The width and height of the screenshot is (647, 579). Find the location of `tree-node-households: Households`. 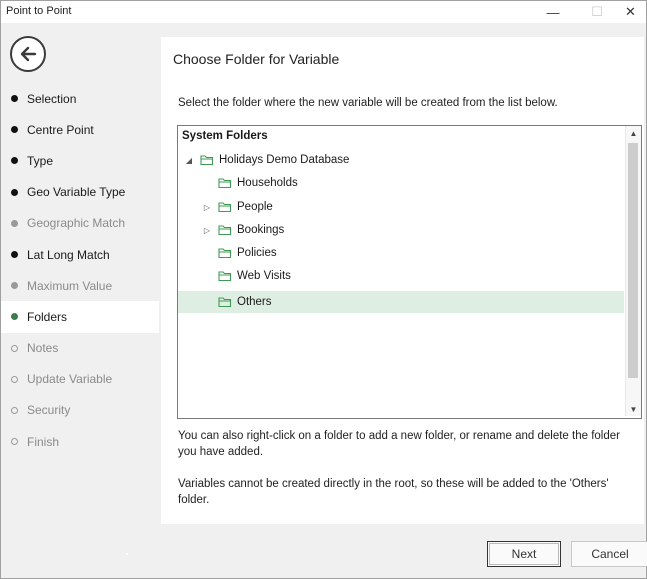

tree-node-households: Households is located at coordinates (250, 183).